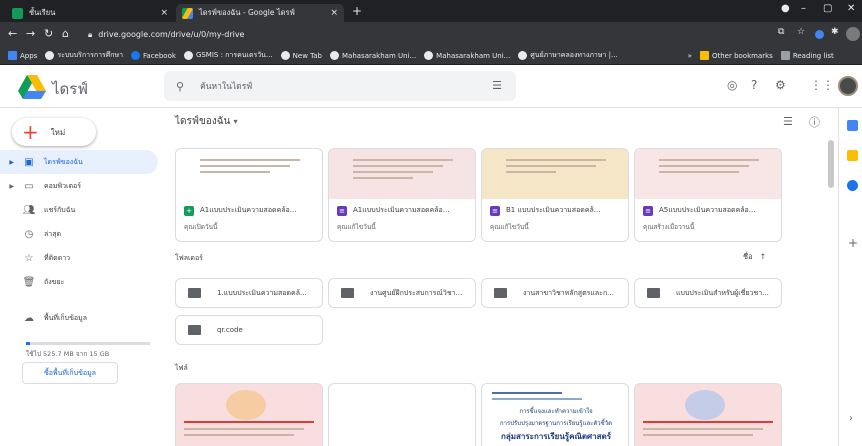 The image size is (862, 446). What do you see at coordinates (68, 354) in the screenshot?
I see `storage-usage-text: ใช้ไป 525.7 MB จาก 15 GB` at bounding box center [68, 354].